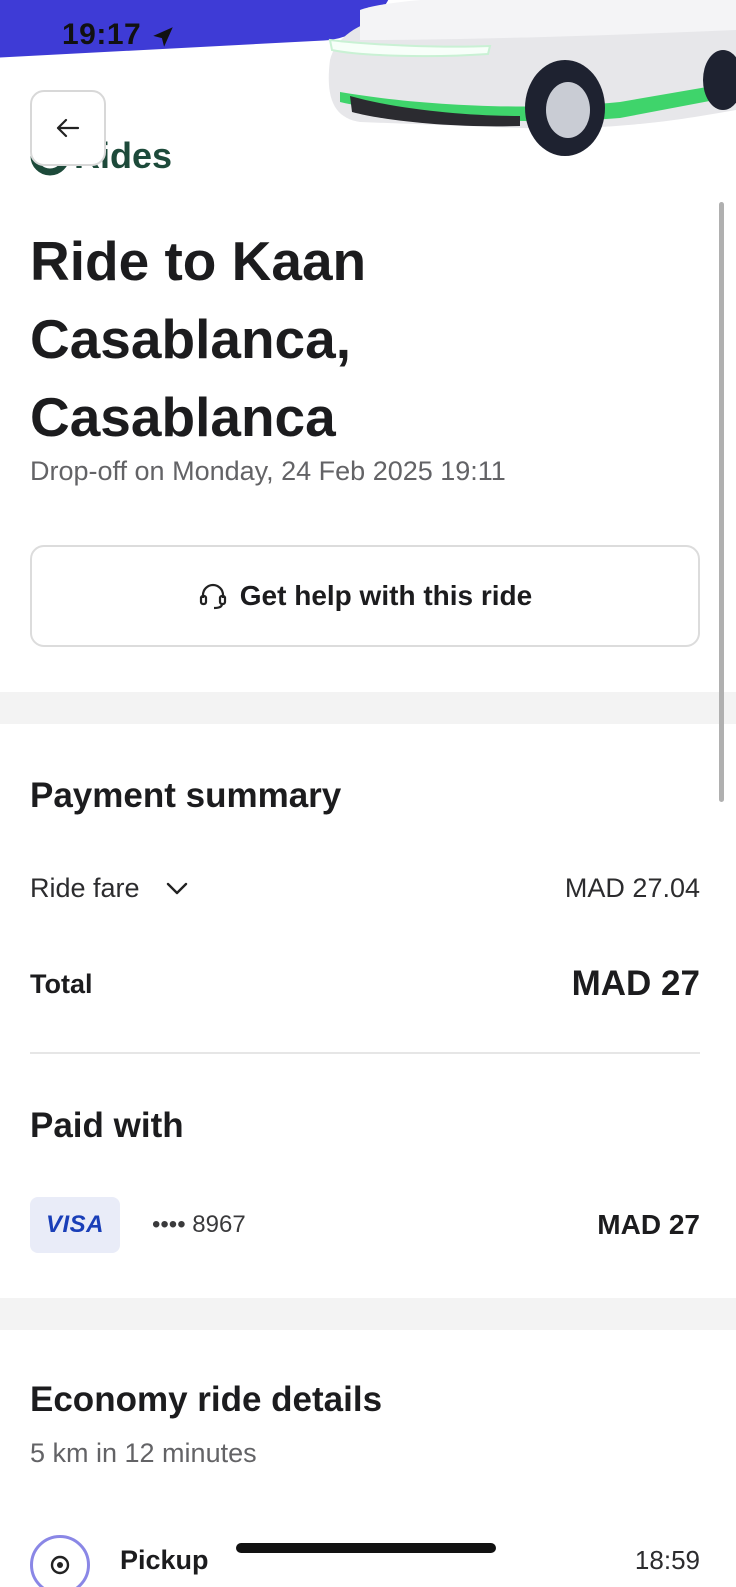  Describe the element at coordinates (365, 1225) in the screenshot. I see `payment-method-row: VISA •••• 8967 MAD 27` at that location.